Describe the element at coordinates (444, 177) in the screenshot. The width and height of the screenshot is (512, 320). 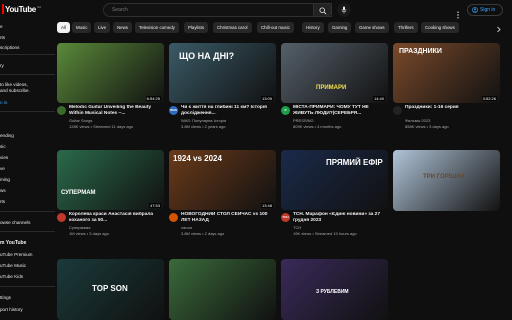
I see `thumbnail-caption: ТРИ ГОРІШКИ` at that location.